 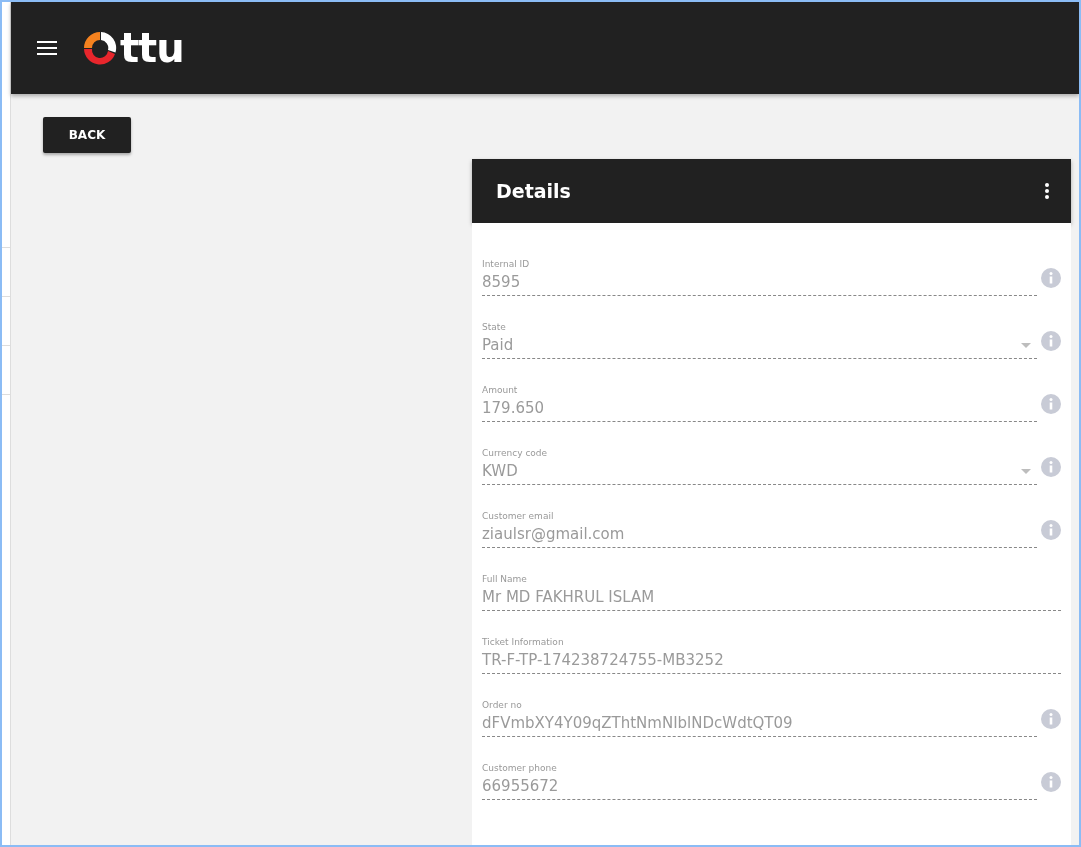 What do you see at coordinates (759, 277) in the screenshot?
I see `form-field: Internal ID 8595` at bounding box center [759, 277].